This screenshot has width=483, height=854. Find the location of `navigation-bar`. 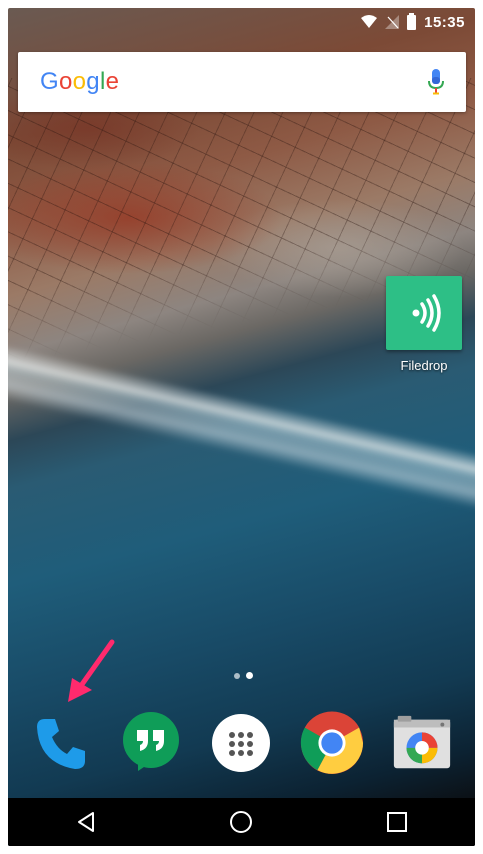

navigation-bar is located at coordinates (241, 822).